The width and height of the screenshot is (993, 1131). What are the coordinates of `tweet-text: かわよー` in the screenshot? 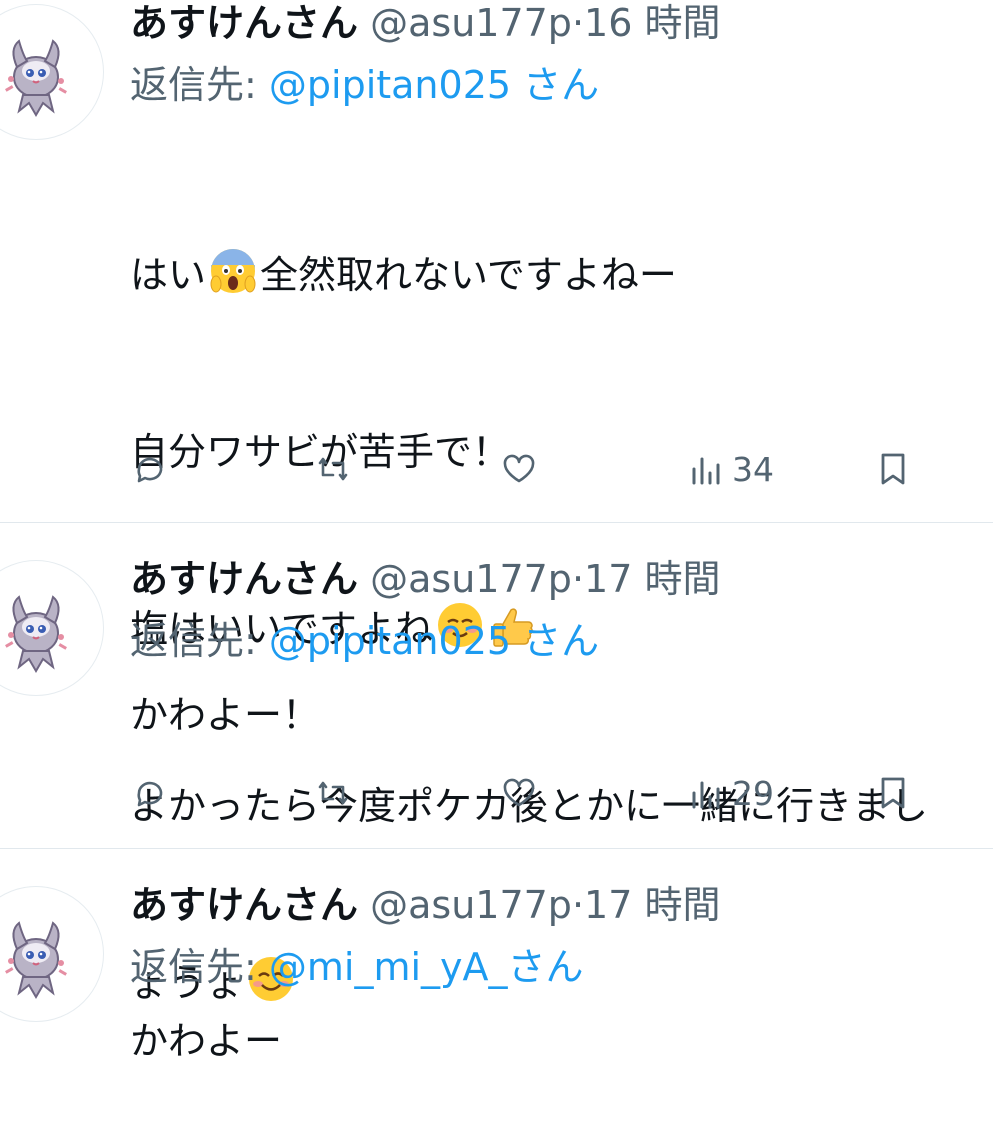 It's located at (206, 1041).